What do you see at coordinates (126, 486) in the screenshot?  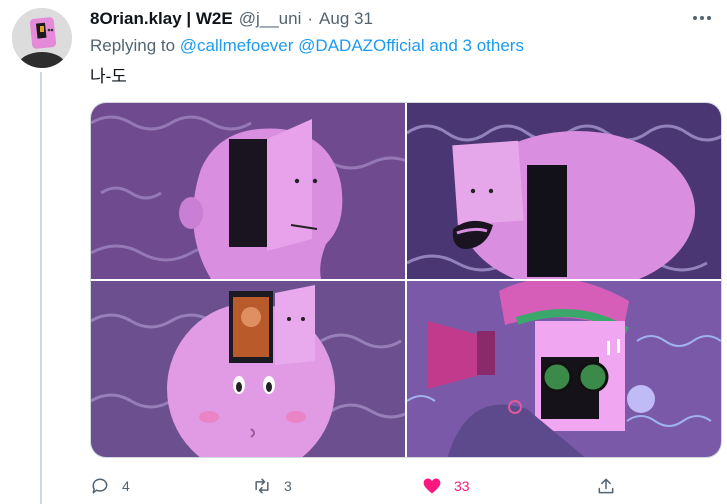 I see `reply-count: 4` at bounding box center [126, 486].